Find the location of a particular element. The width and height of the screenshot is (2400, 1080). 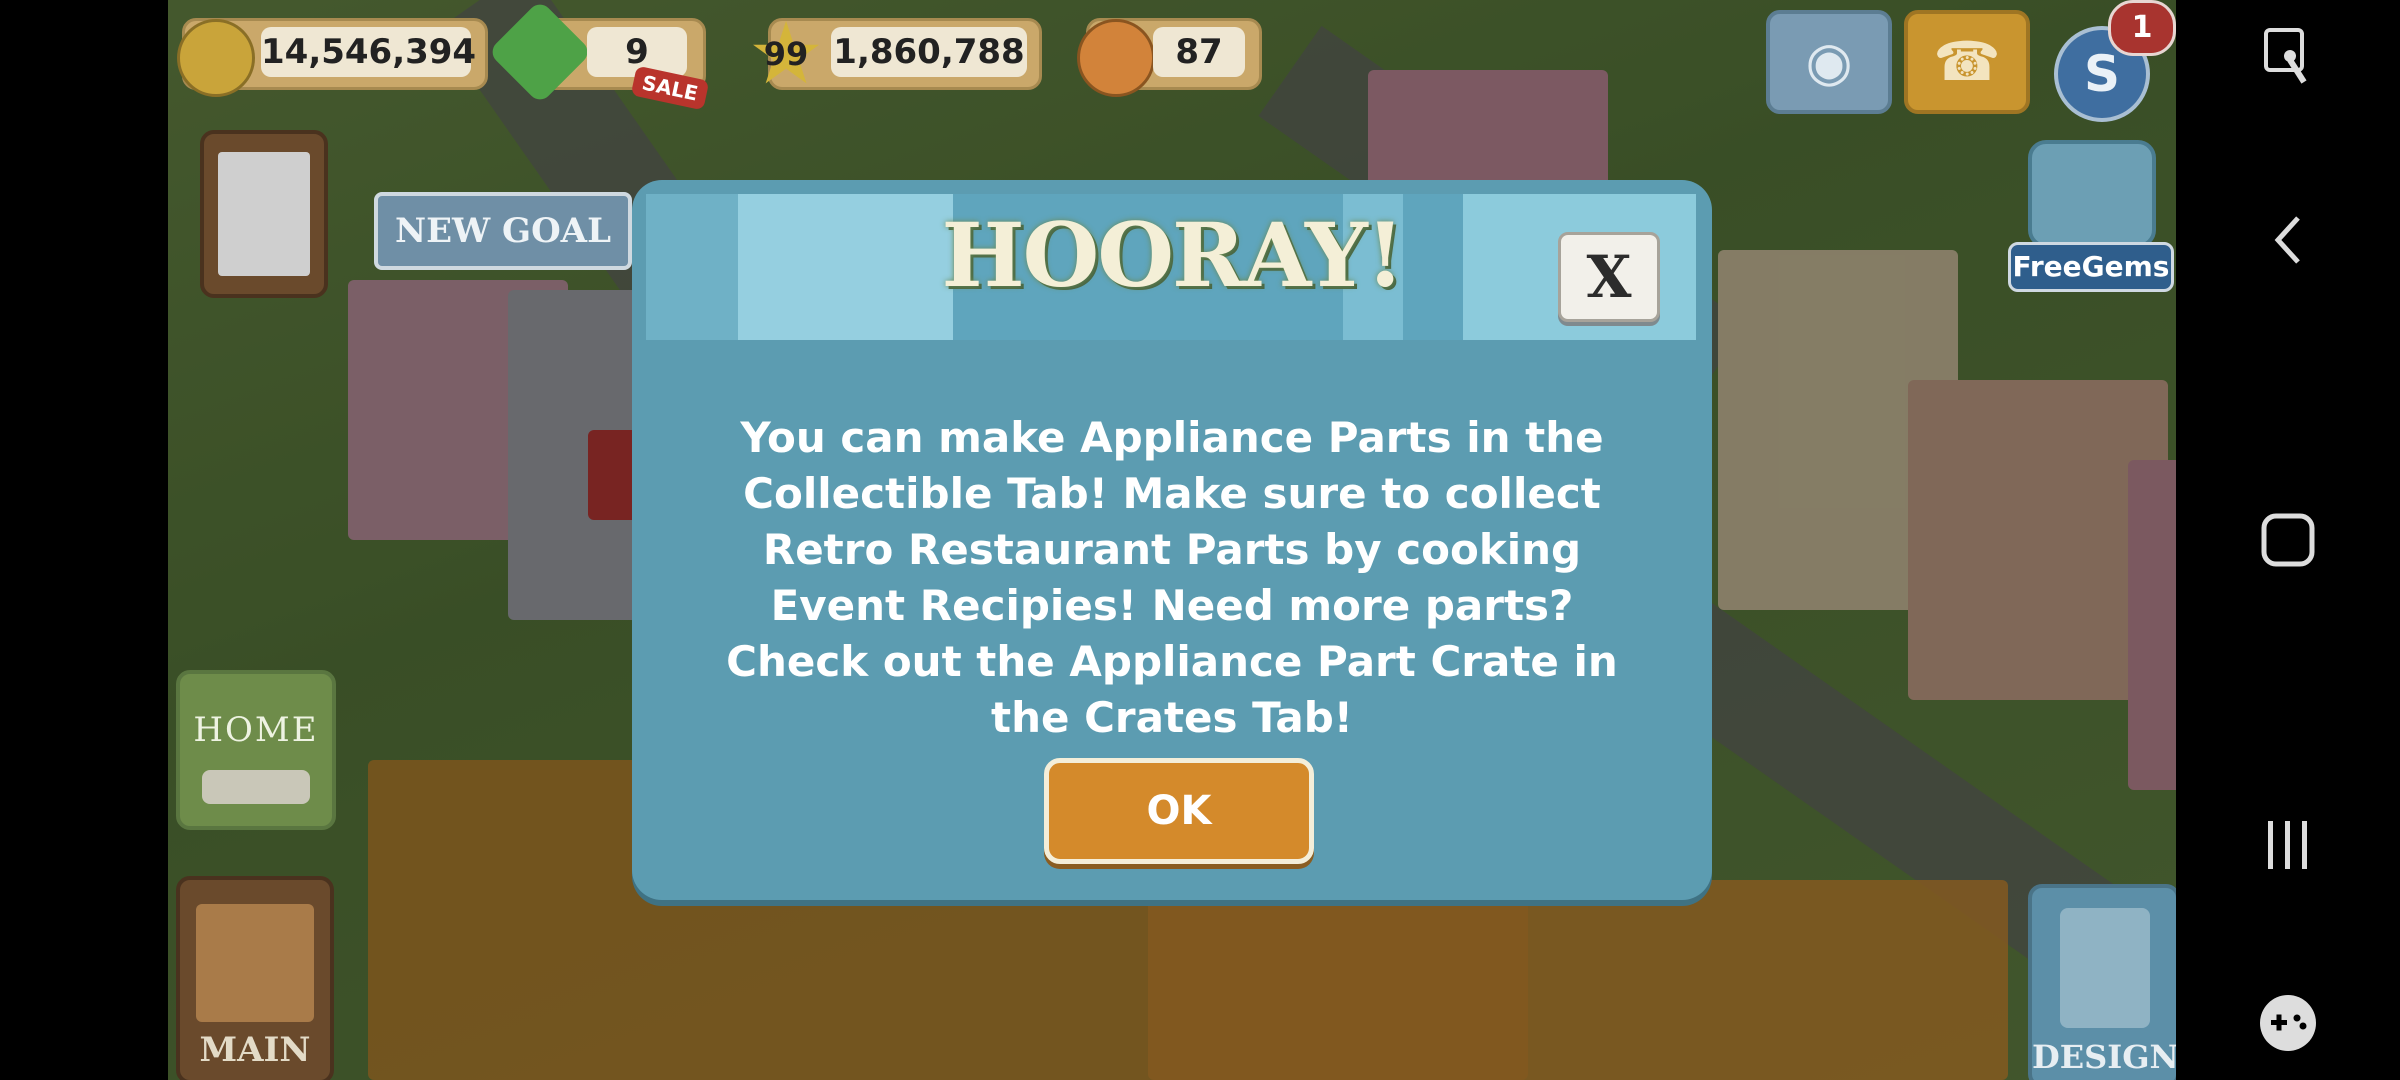

main-label: MAIN is located at coordinates (255, 1050).